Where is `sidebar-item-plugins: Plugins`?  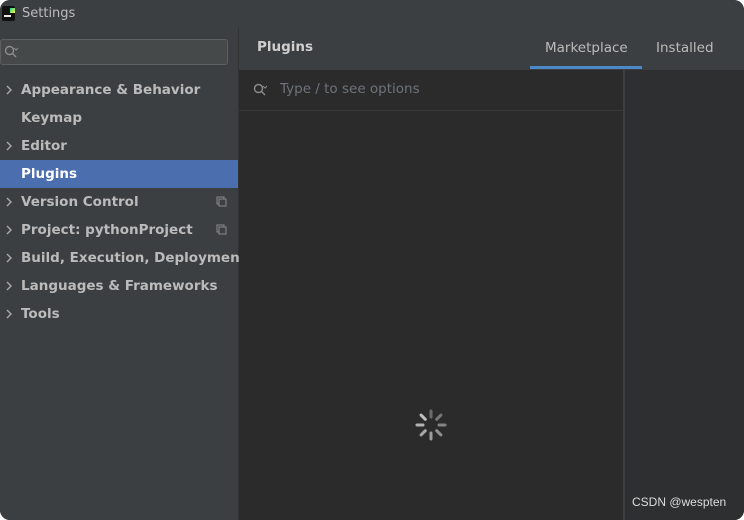
sidebar-item-plugins: Plugins is located at coordinates (119, 174).